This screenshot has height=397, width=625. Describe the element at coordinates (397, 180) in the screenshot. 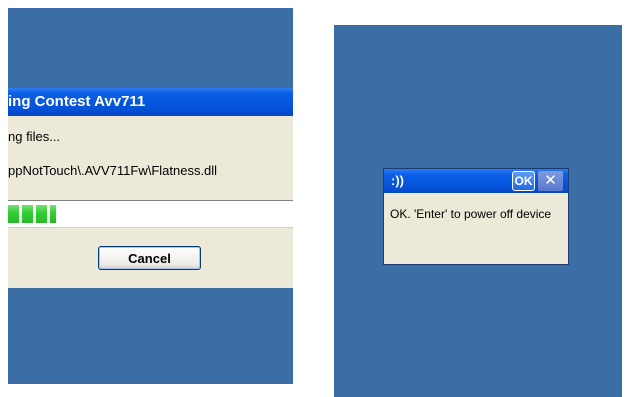

I see `message-box-title: :))` at that location.